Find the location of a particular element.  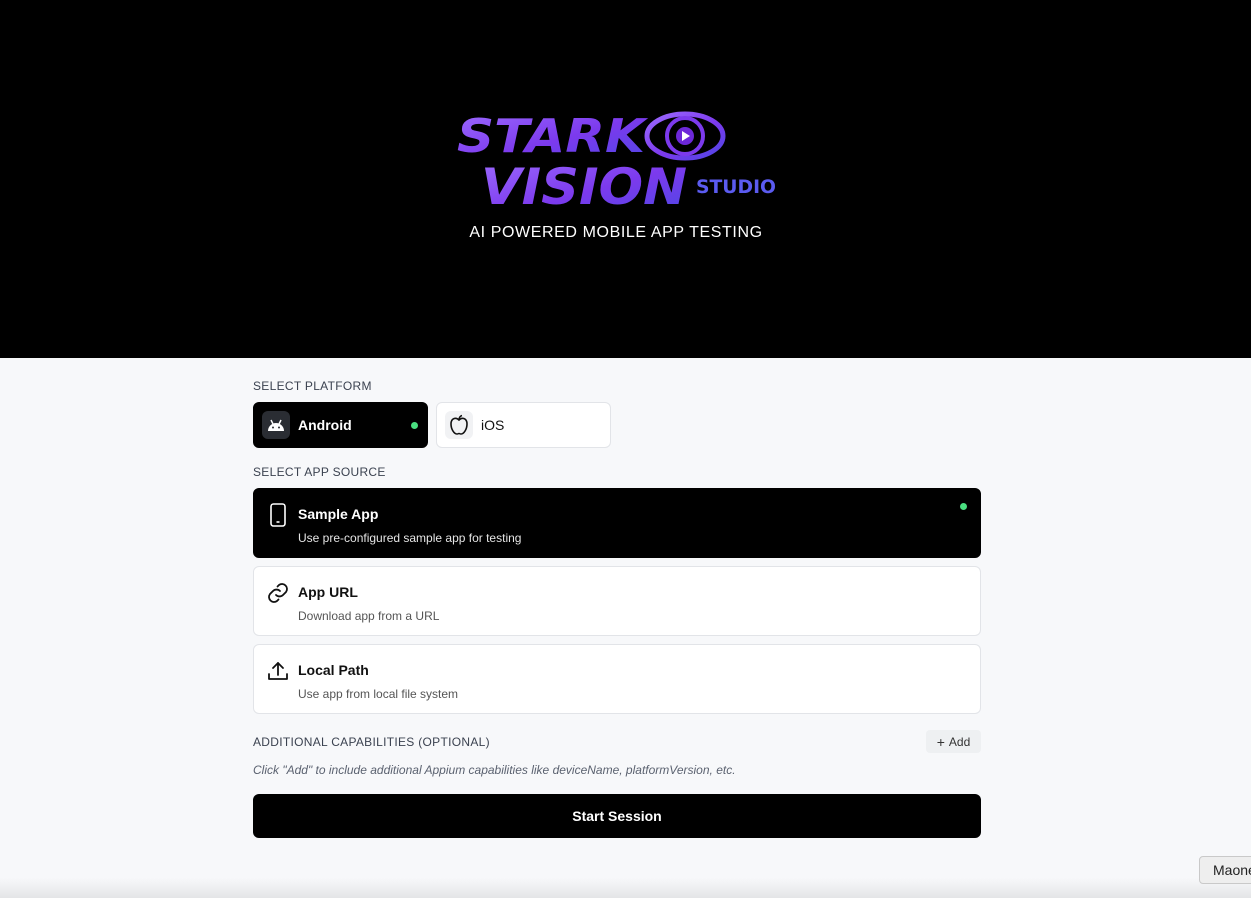

platform-ios-button: iOS is located at coordinates (523, 425).